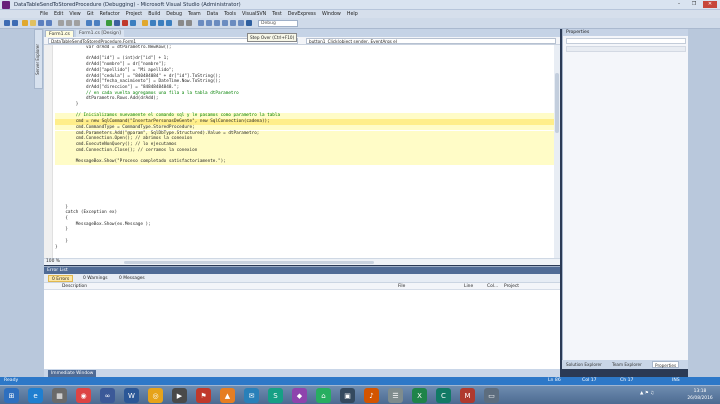 Image resolution: width=720 pixels, height=404 pixels. Describe the element at coordinates (38, 59) in the screenshot. I see `server-explorer-tab: Server Explorer` at that location.